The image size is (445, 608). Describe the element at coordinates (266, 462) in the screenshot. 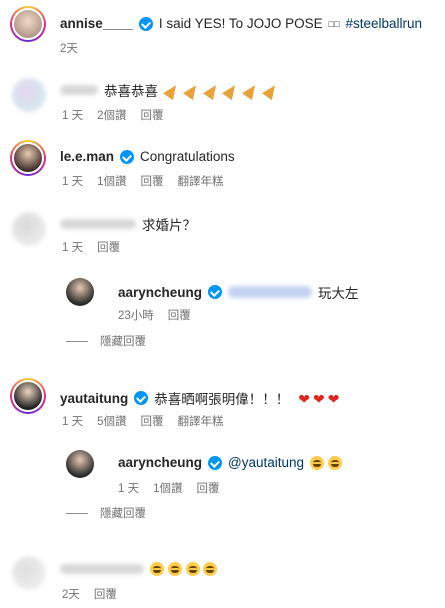

I see `mention-link: @yautaitung` at that location.